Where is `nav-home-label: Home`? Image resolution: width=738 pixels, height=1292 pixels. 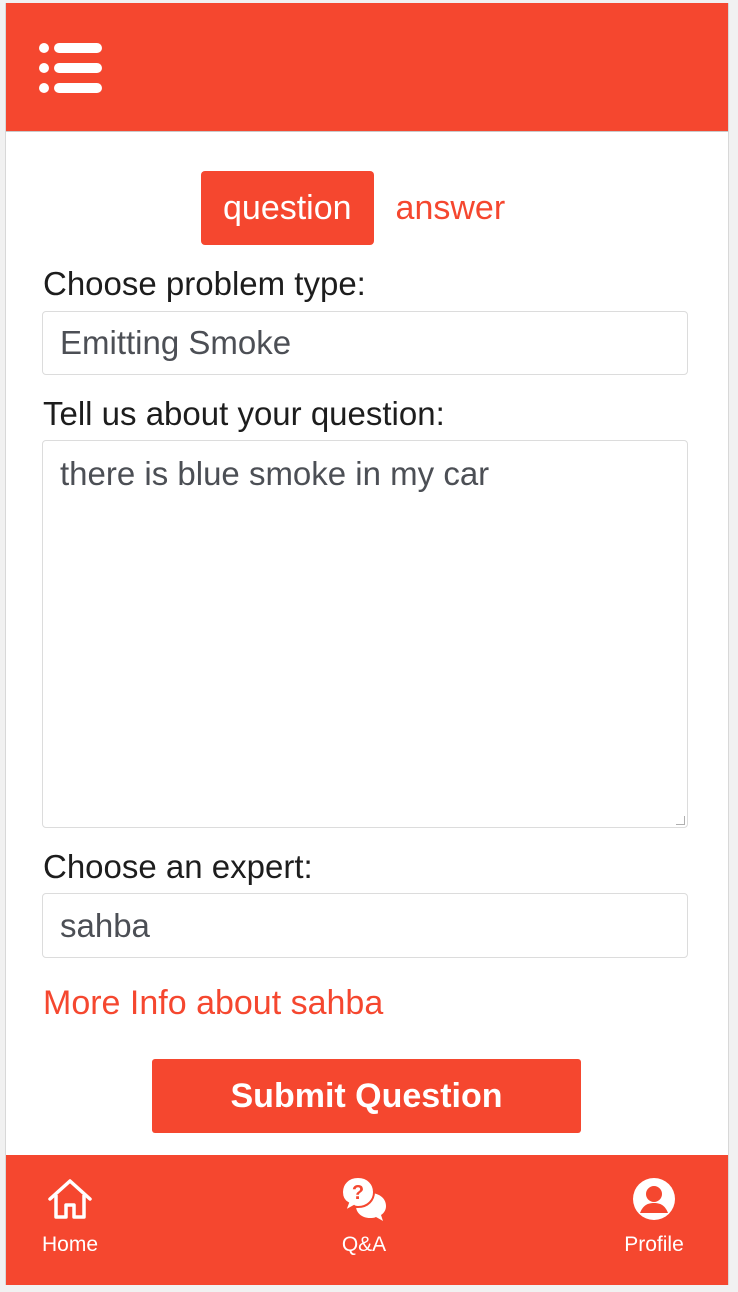 nav-home-label: Home is located at coordinates (70, 1244).